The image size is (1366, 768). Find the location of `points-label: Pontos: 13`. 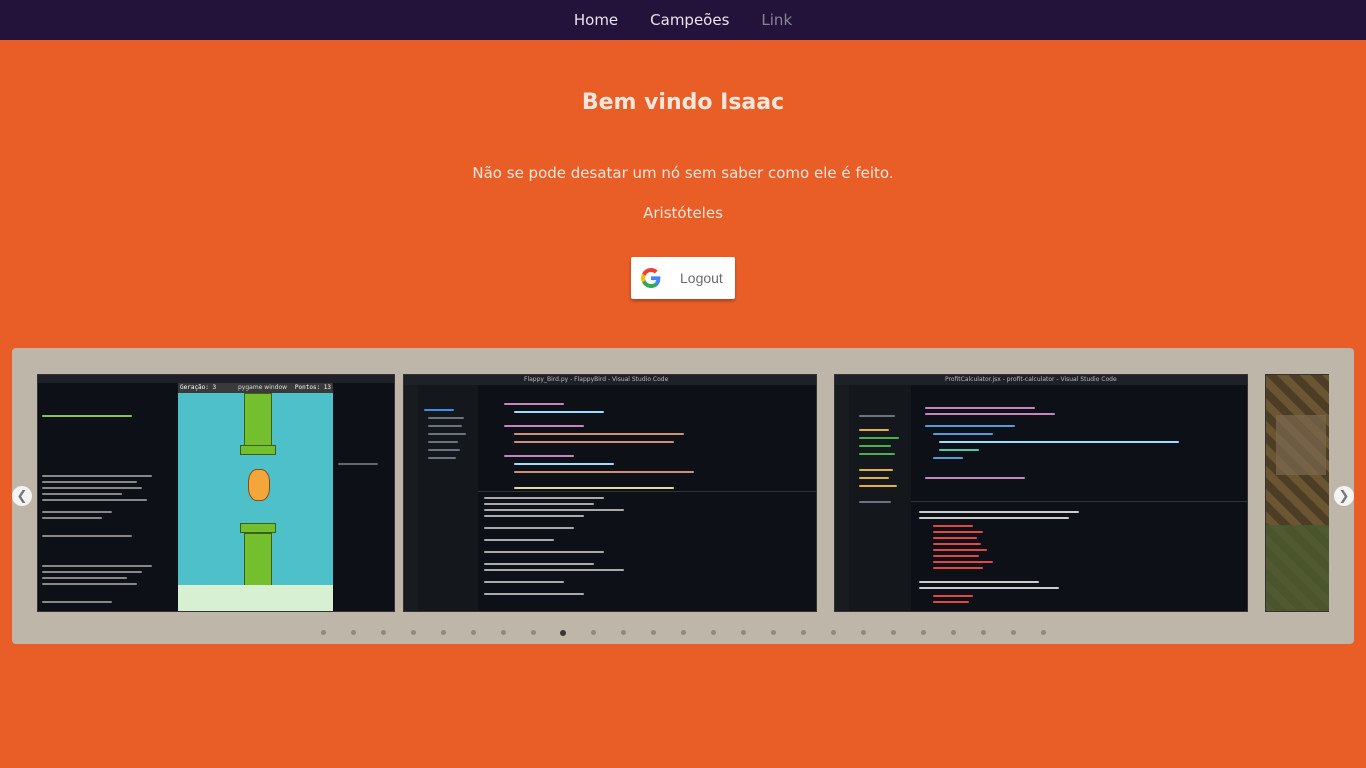

points-label: Pontos: 13 is located at coordinates (312, 387).